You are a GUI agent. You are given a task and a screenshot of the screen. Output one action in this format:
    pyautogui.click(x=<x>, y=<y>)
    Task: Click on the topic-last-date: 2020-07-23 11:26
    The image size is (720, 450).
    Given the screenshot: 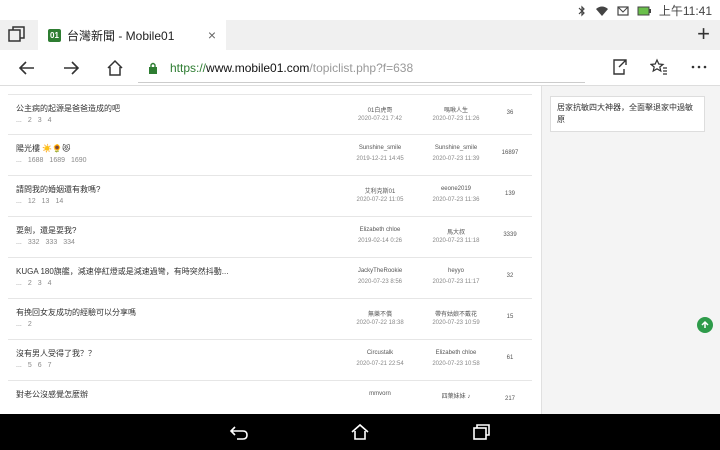 What is the action you would take?
    pyautogui.click(x=456, y=119)
    